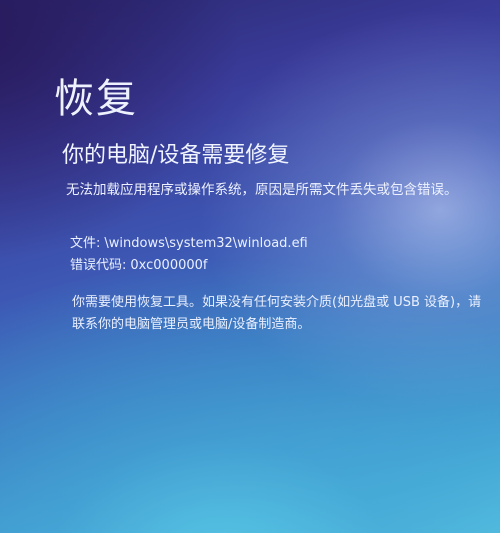 The image size is (500, 533). I want to click on error-code-value: 0xc000000f, so click(169, 265).